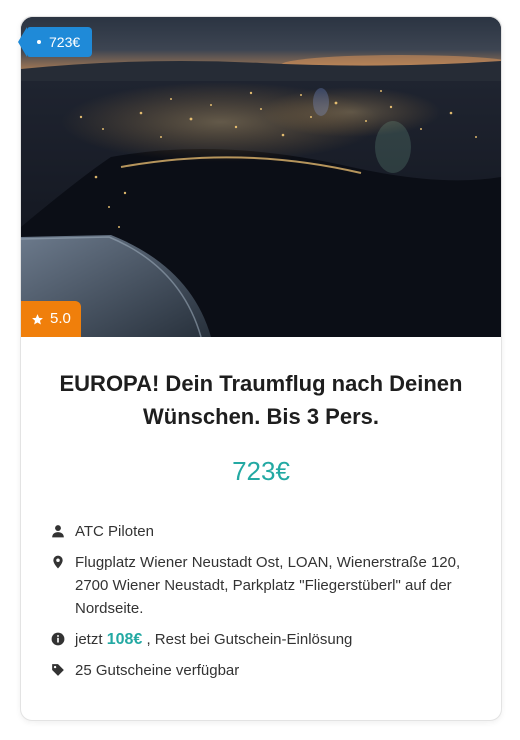 Image resolution: width=520 pixels, height=740 pixels. What do you see at coordinates (65, 42) in the screenshot?
I see `price-tag-label: 723€` at bounding box center [65, 42].